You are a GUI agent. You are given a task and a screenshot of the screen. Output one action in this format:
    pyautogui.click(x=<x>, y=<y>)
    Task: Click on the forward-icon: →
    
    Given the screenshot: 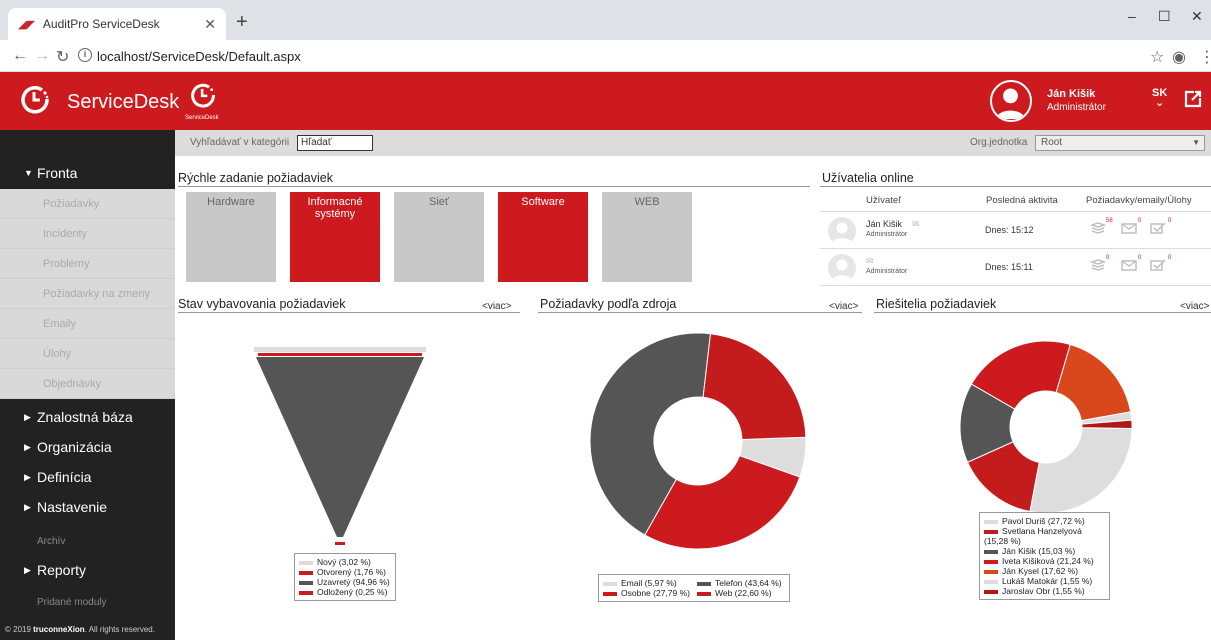 What is the action you would take?
    pyautogui.click(x=42, y=56)
    